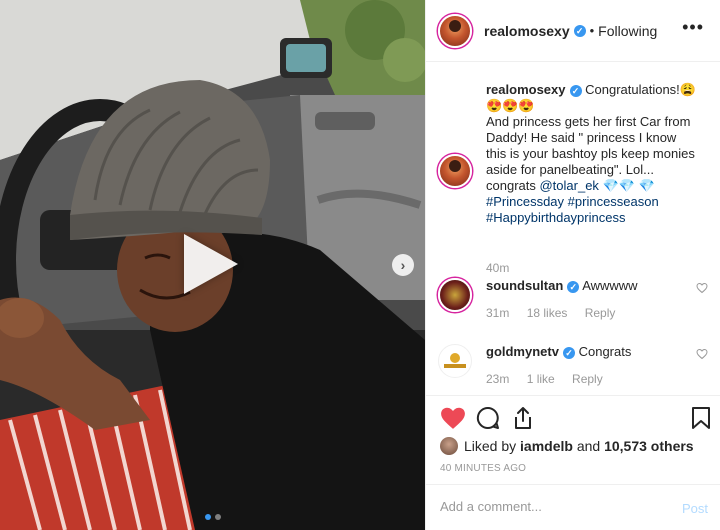 The image size is (720, 530). I want to click on comment-text: goldmynetv ✓ Congrats, so click(591, 352).